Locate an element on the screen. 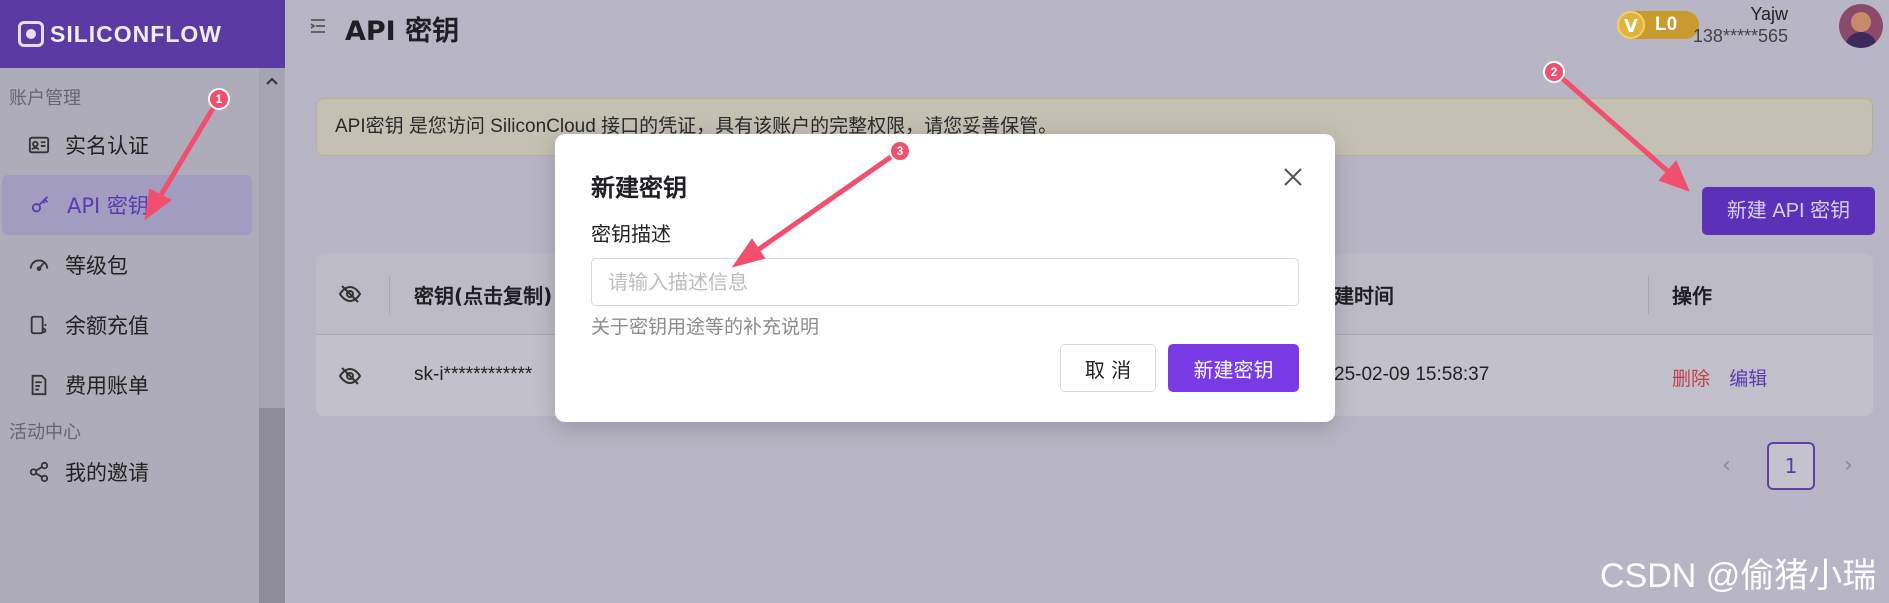  level-badge: V L0 is located at coordinates (1658, 25).